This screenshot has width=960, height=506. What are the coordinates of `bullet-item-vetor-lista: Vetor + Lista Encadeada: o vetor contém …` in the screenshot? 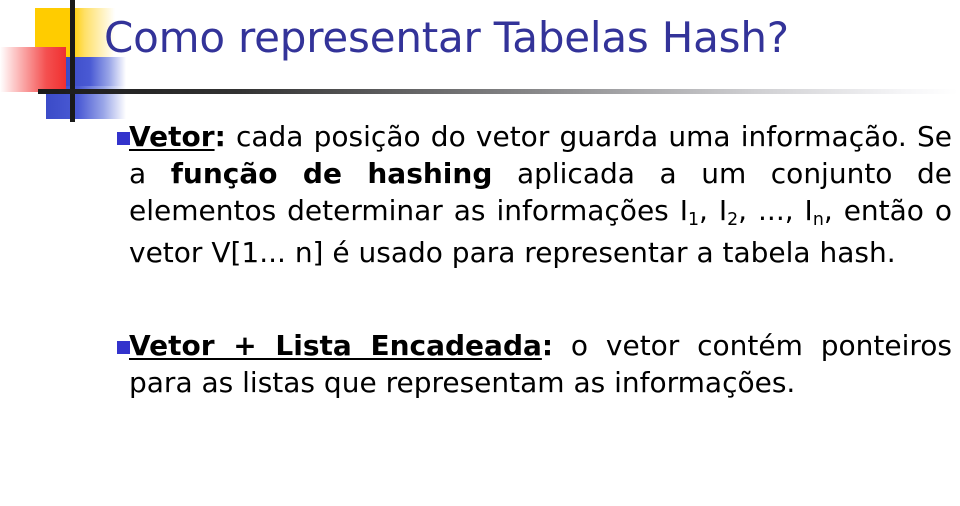 It's located at (480, 364).